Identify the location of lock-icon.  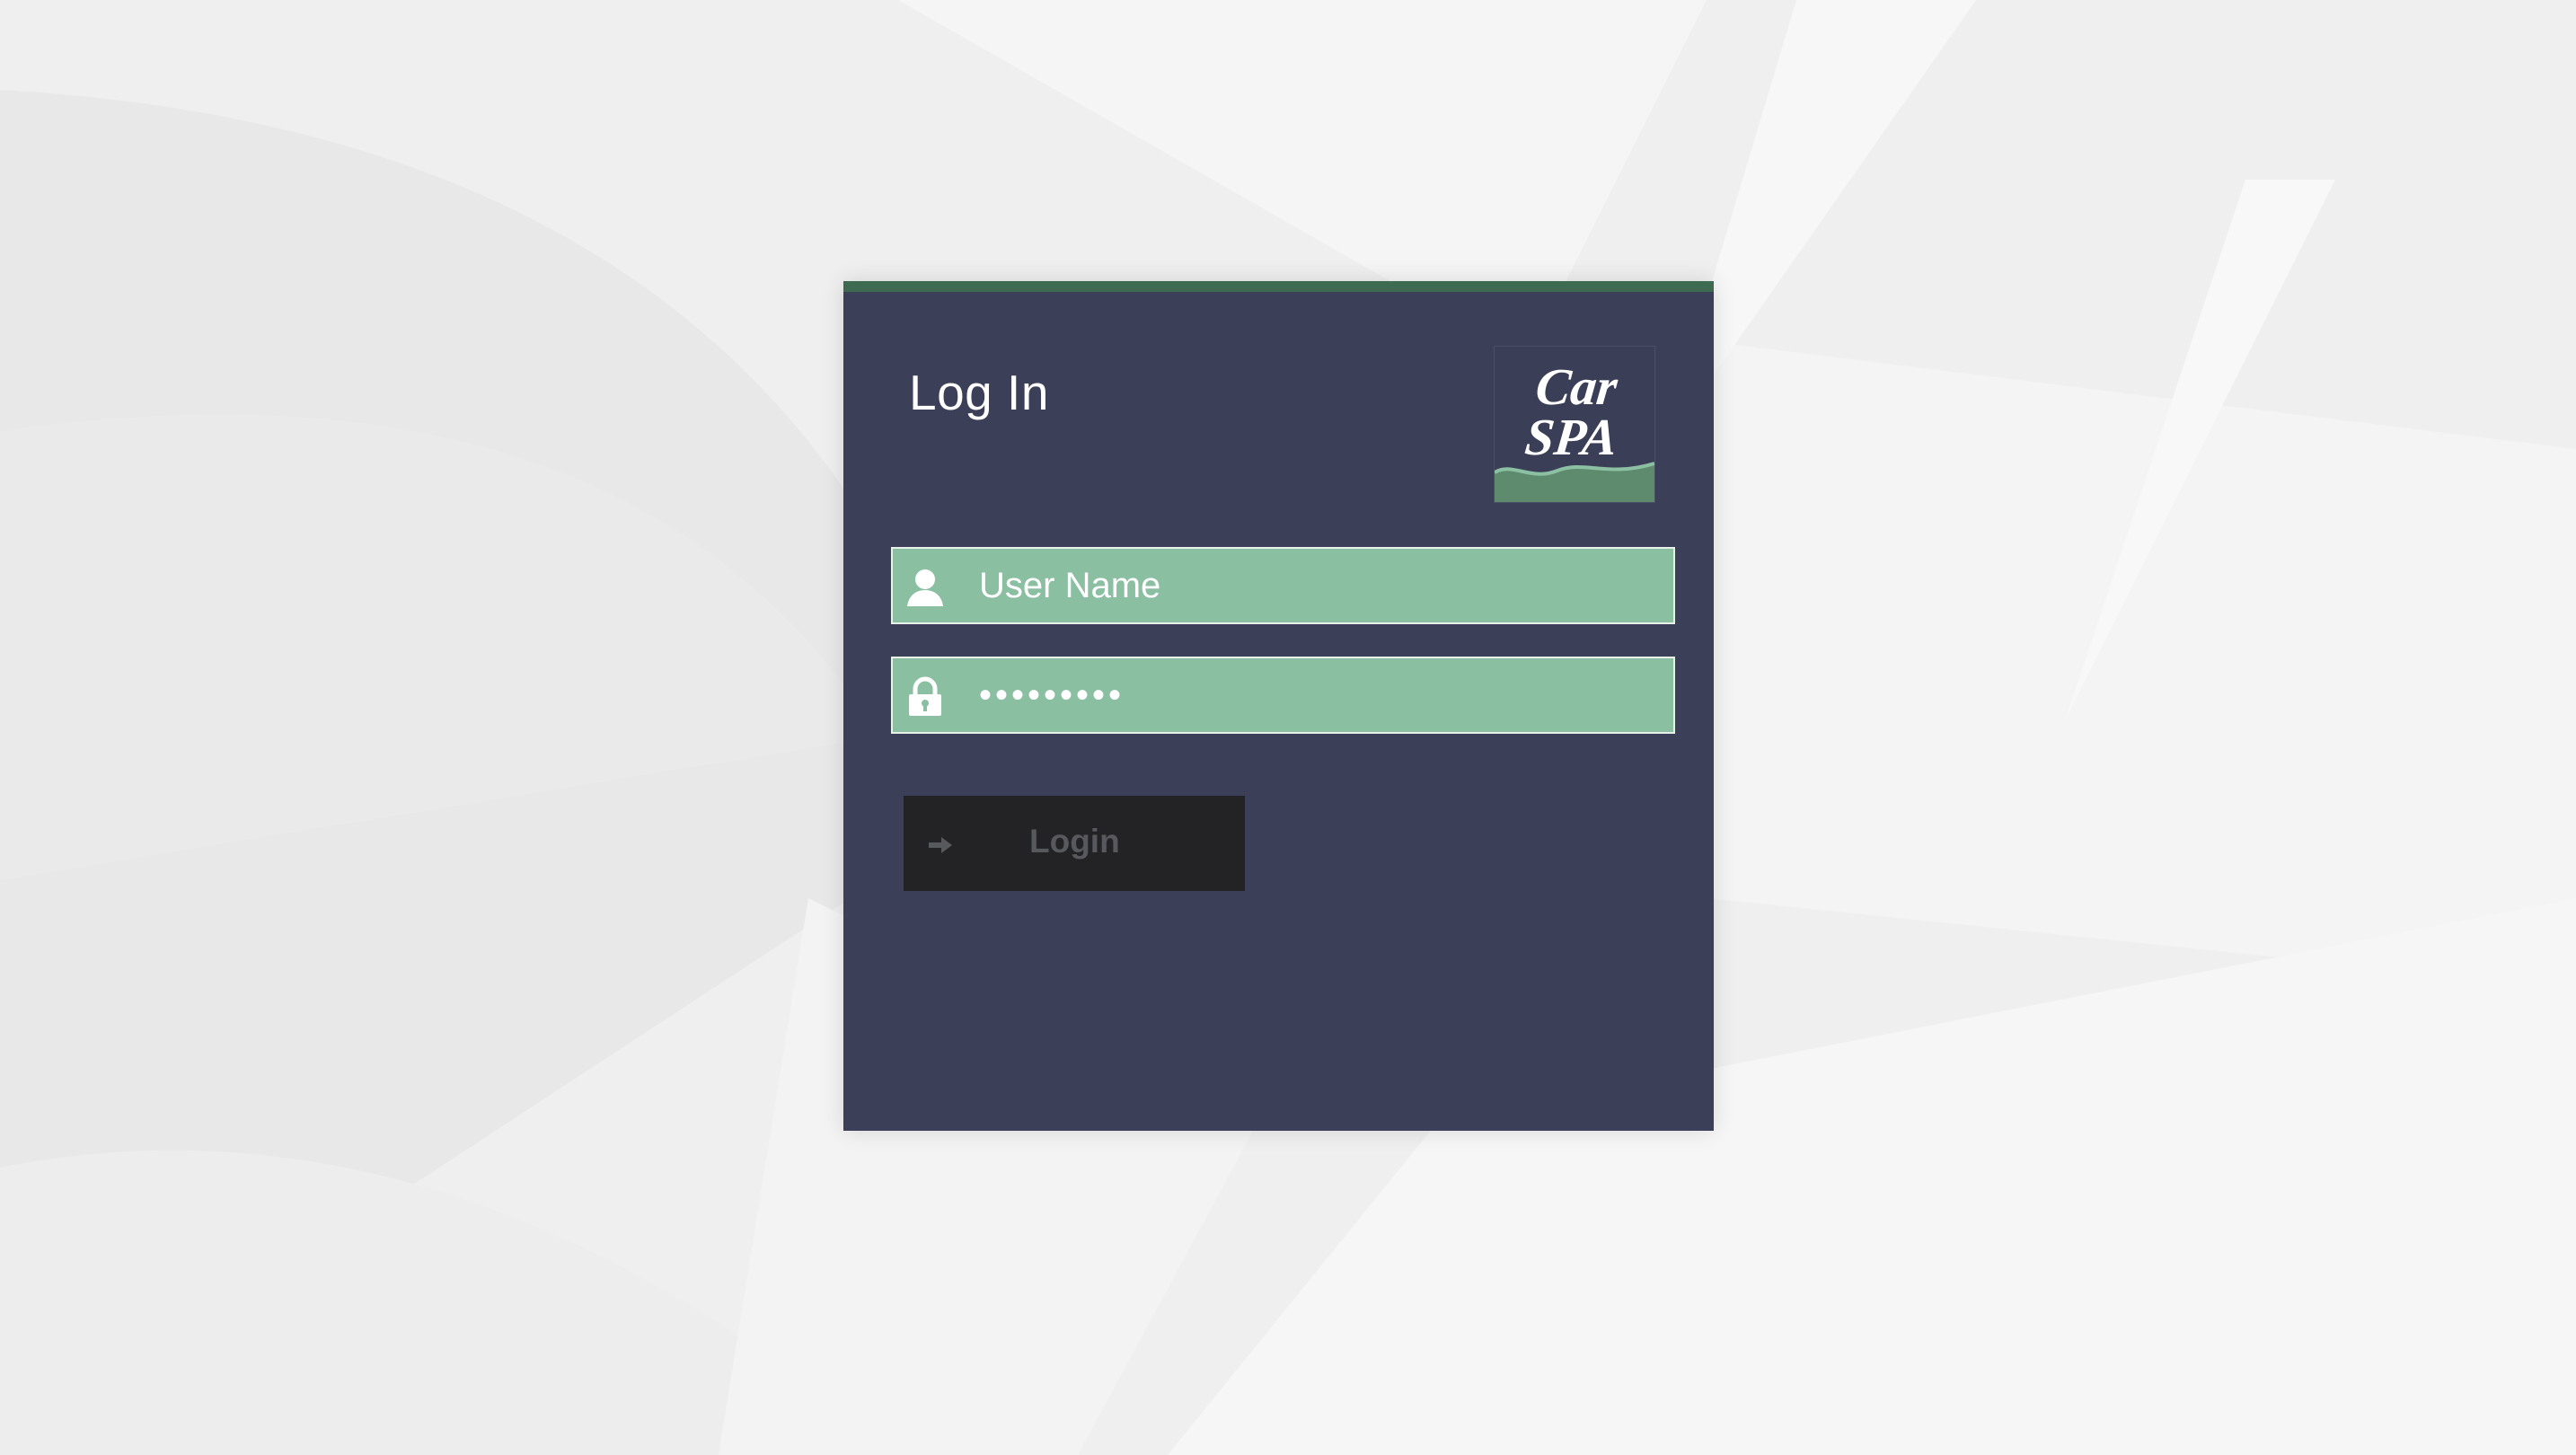
(925, 696).